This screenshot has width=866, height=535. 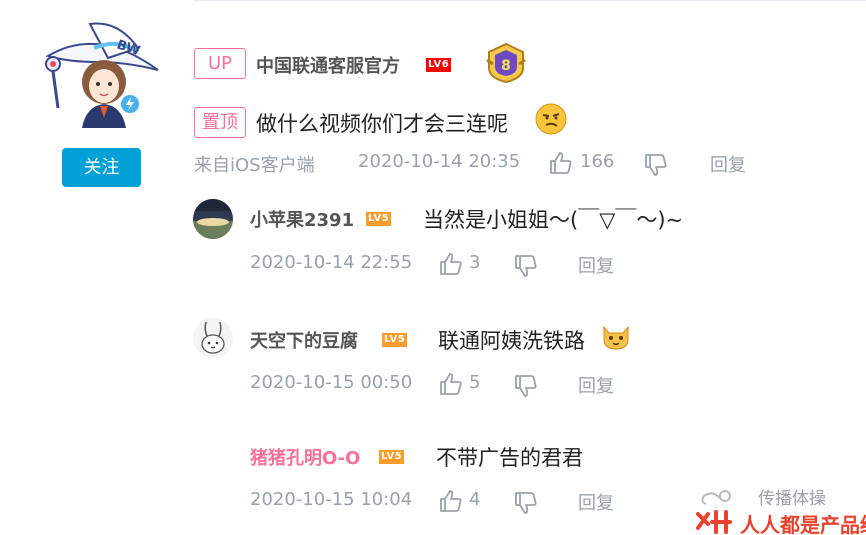 What do you see at coordinates (382, 124) in the screenshot?
I see `comment-text: 做什么视频你们才会三连呢` at bounding box center [382, 124].